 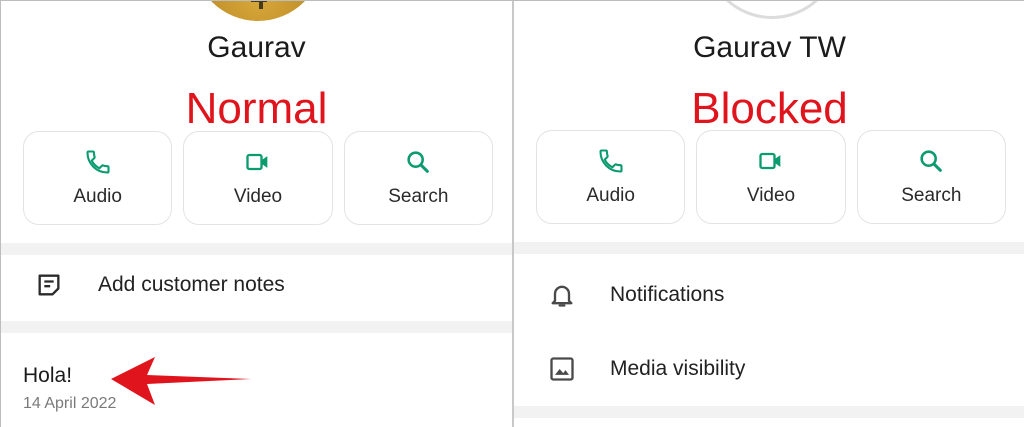 I want to click on annotation-label: Normal, so click(x=256, y=108).